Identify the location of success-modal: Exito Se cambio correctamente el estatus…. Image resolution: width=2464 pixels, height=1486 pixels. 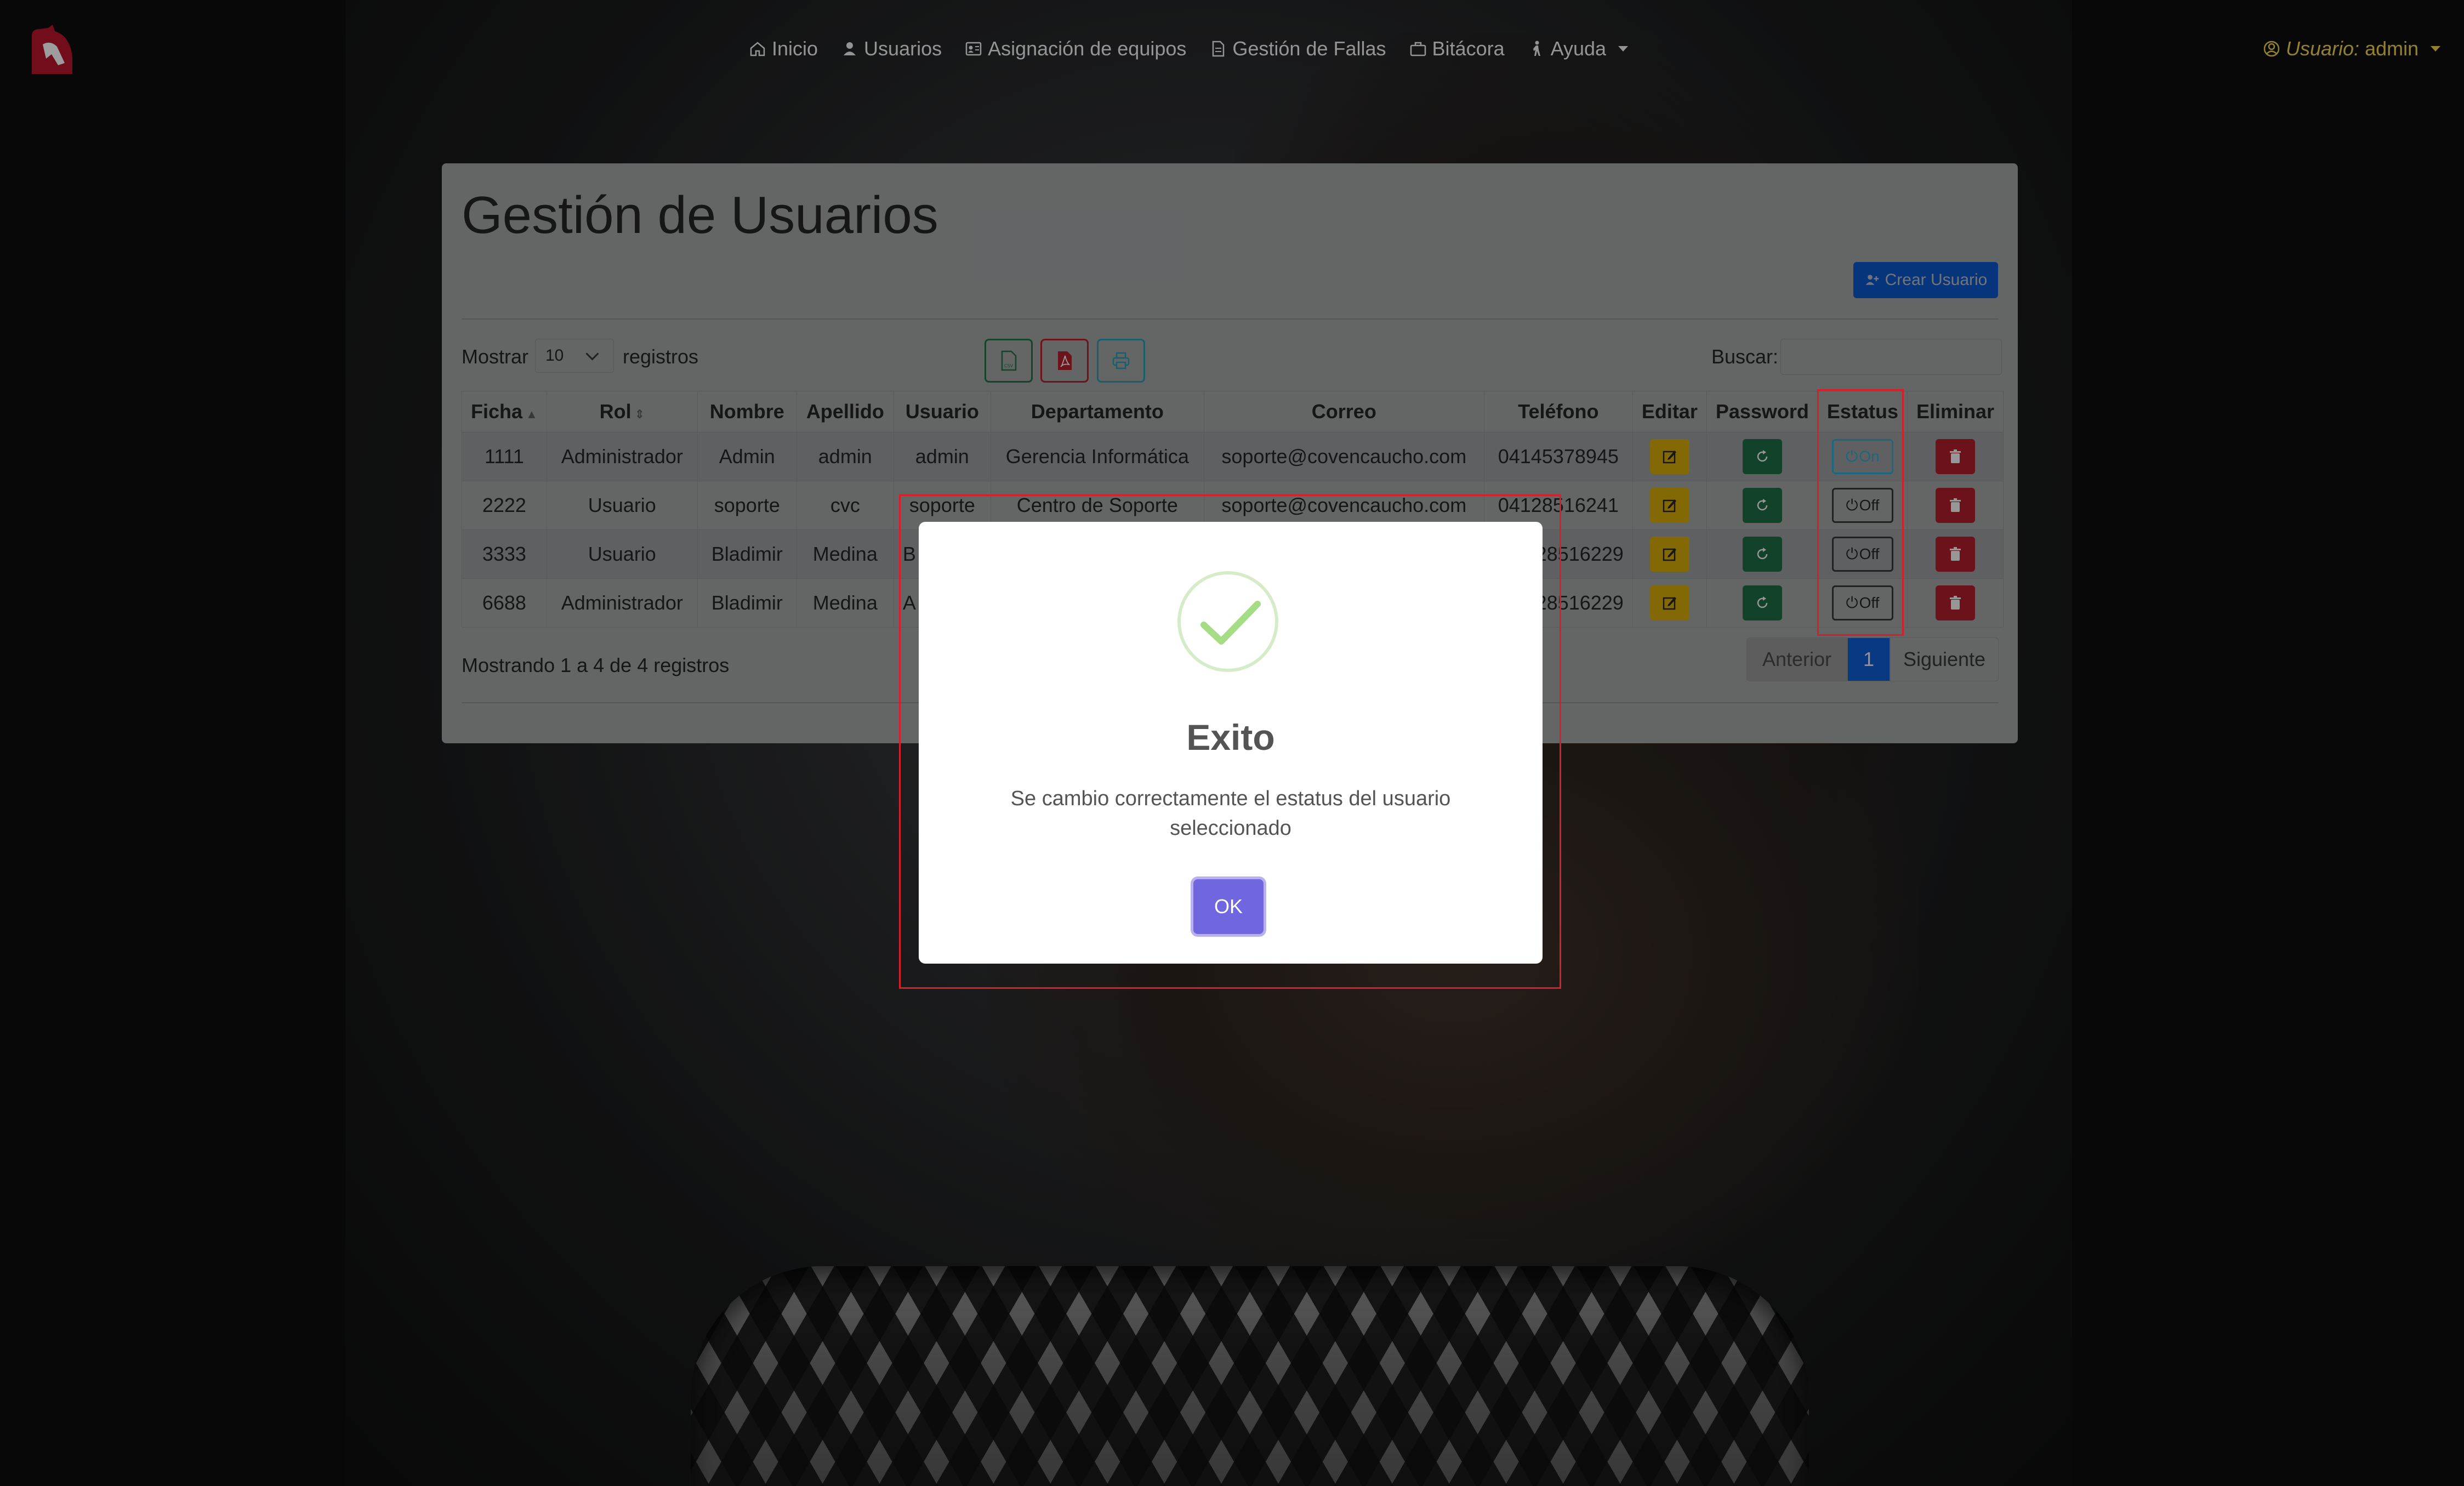
(1231, 743).